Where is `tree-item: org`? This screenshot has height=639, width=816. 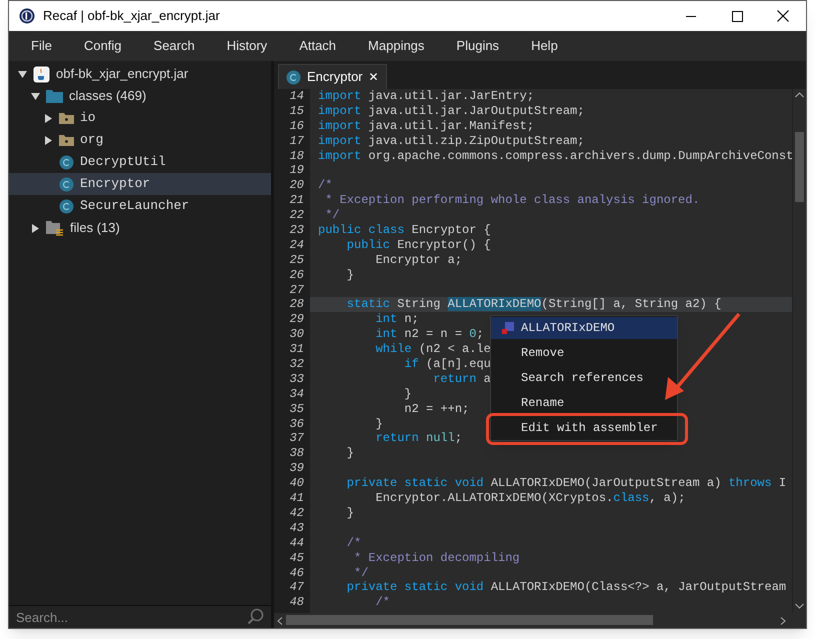 tree-item: org is located at coordinates (140, 140).